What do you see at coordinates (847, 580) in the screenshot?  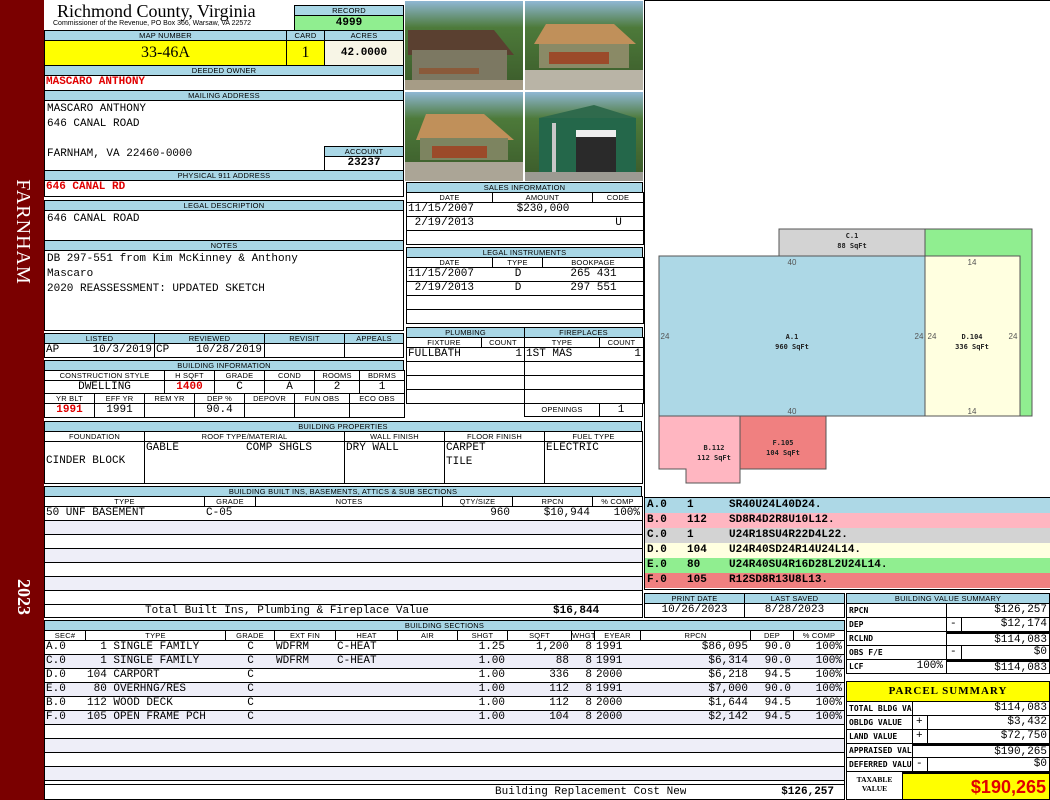 I see `segment-row: F.0 105 R12SD8R13U8L13.` at bounding box center [847, 580].